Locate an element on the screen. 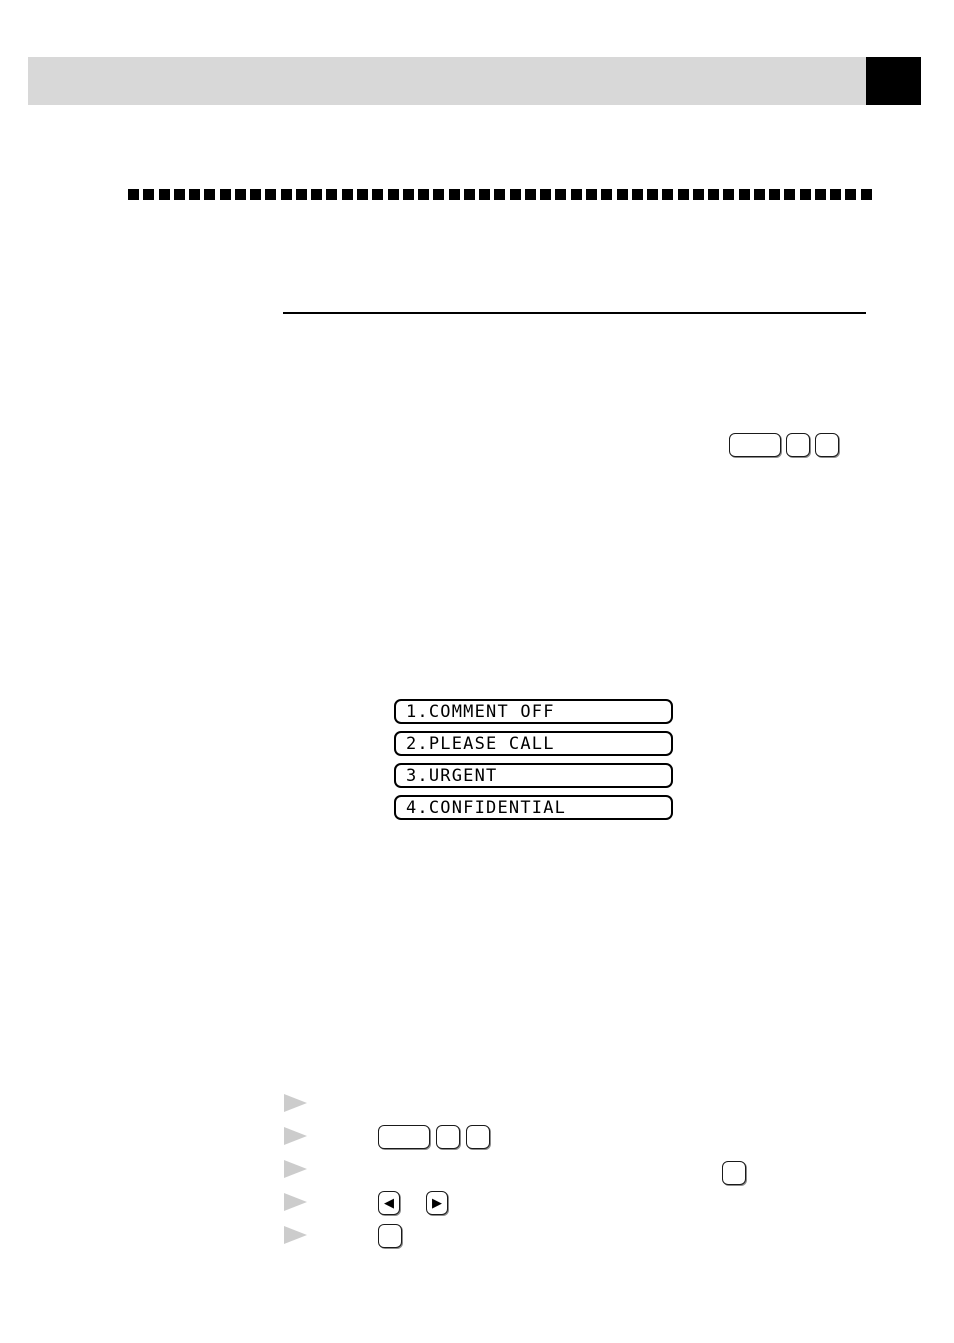 The width and height of the screenshot is (954, 1343). page-title is located at coordinates (447, 81).